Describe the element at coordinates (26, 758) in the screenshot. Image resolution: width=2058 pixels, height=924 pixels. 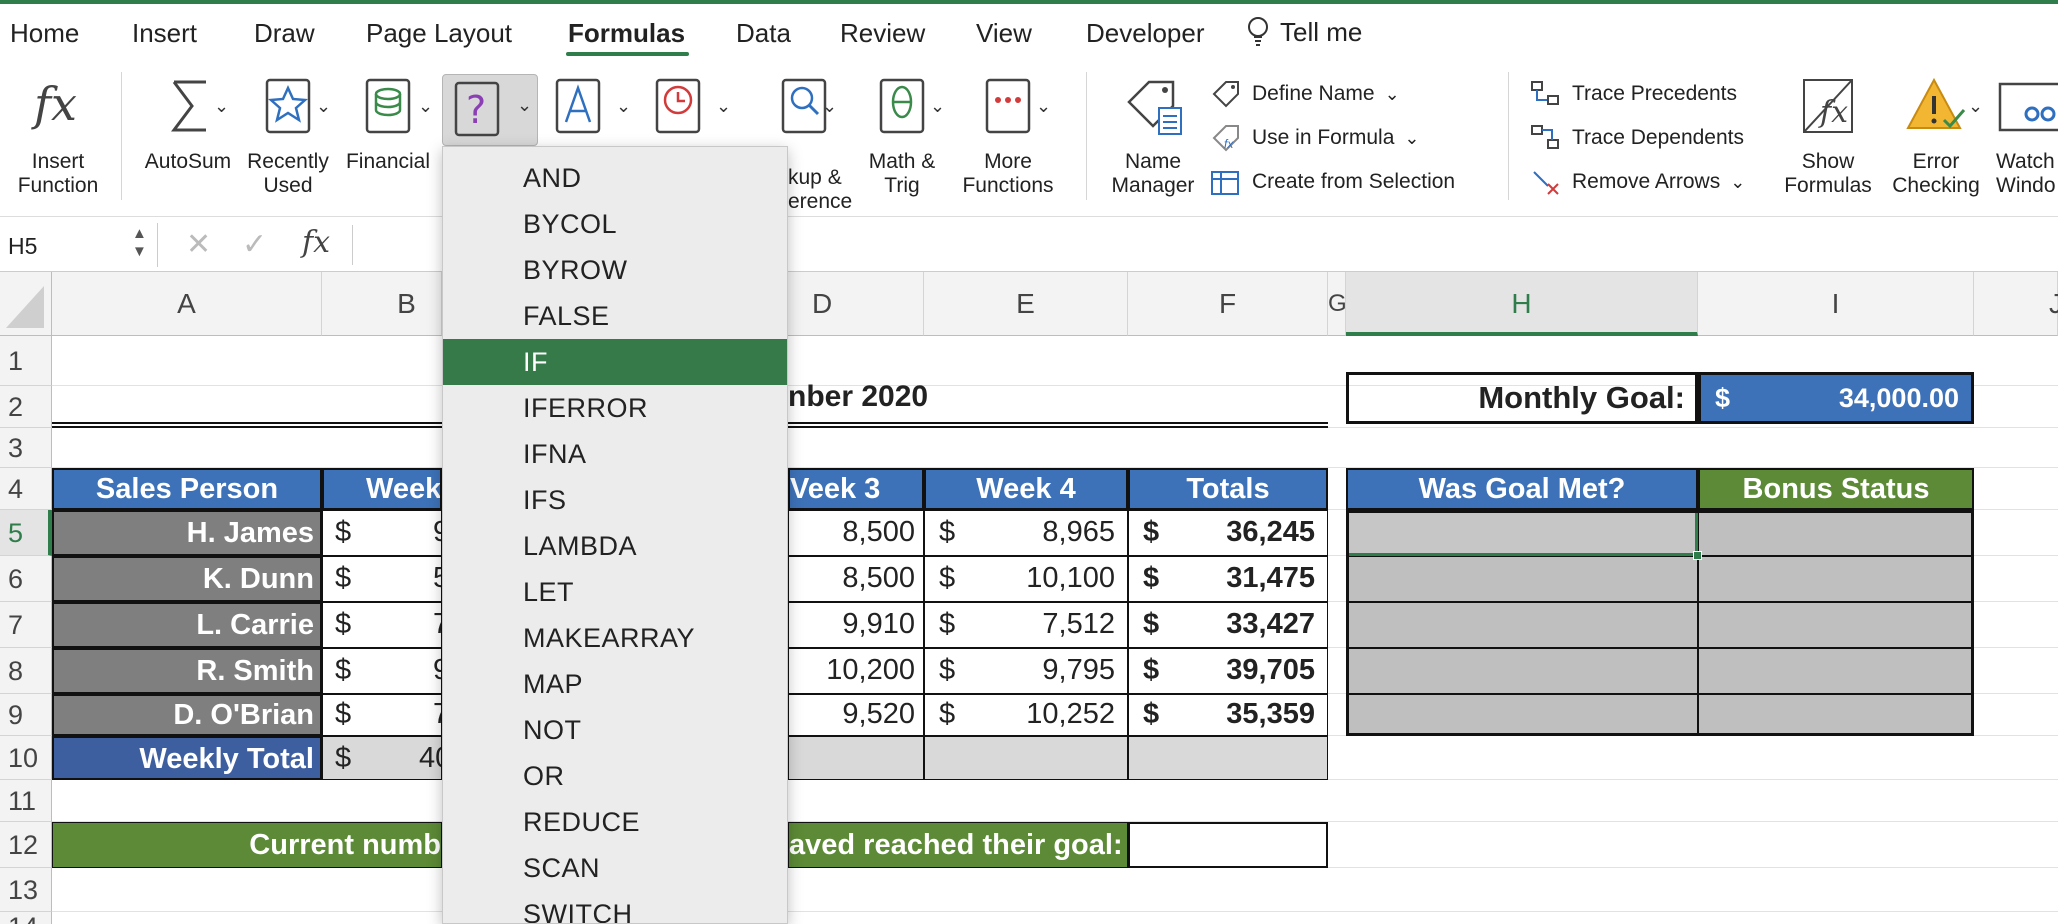
I see `row-header-10: 10` at that location.